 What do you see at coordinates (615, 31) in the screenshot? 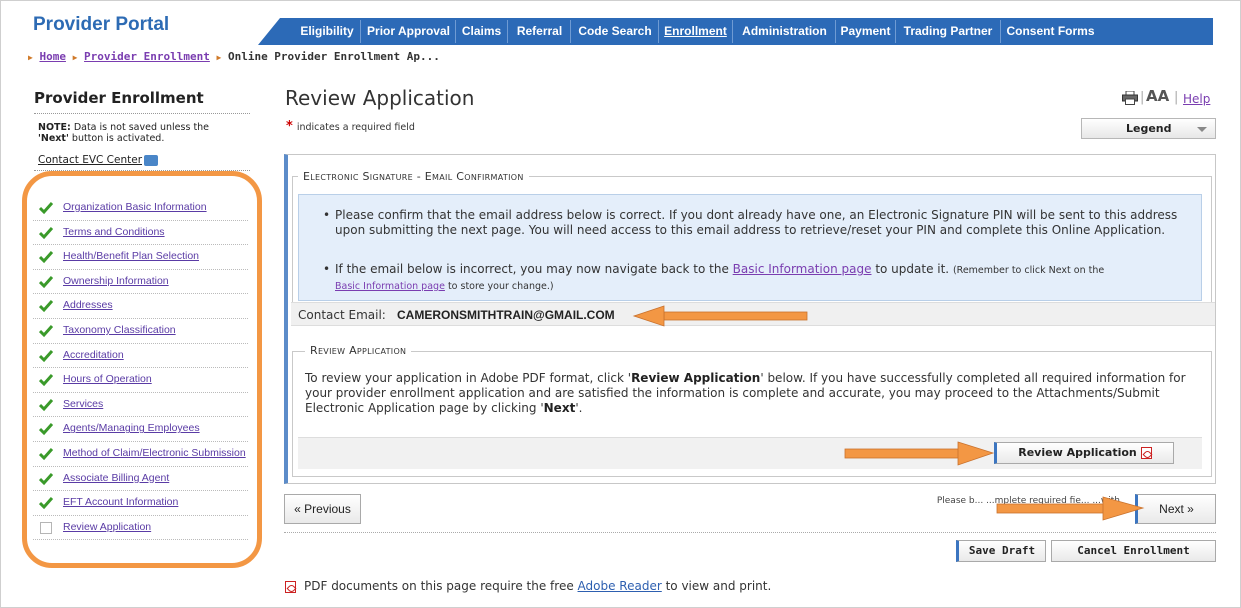
I see `nav-item-code-search: Code Search` at bounding box center [615, 31].